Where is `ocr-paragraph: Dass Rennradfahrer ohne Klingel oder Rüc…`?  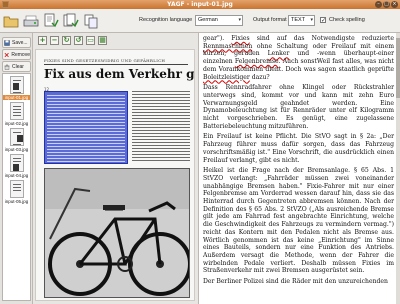
ocr-paragraph: Dass Rennradfahrer ohne Klingel oder Rüc… is located at coordinates (298, 107).